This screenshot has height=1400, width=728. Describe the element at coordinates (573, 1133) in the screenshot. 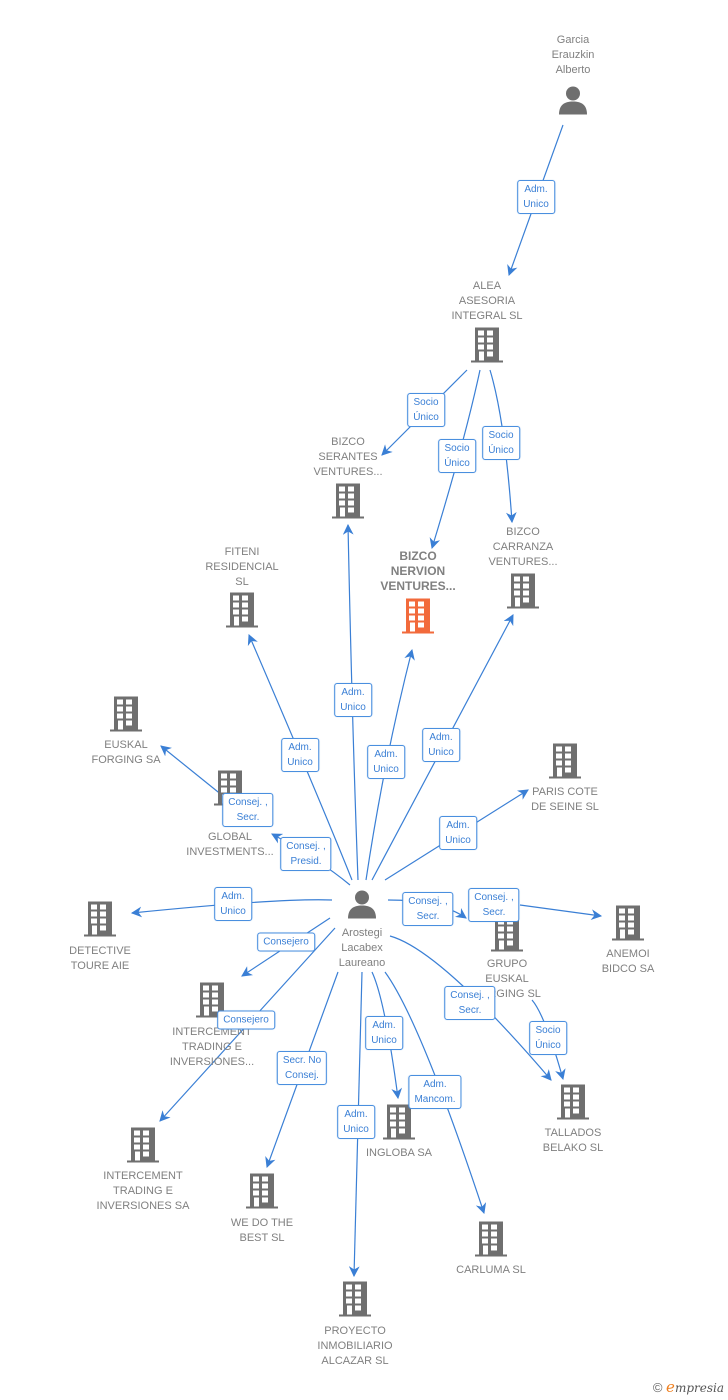

I see `node-label-line: TALLADOS` at that location.